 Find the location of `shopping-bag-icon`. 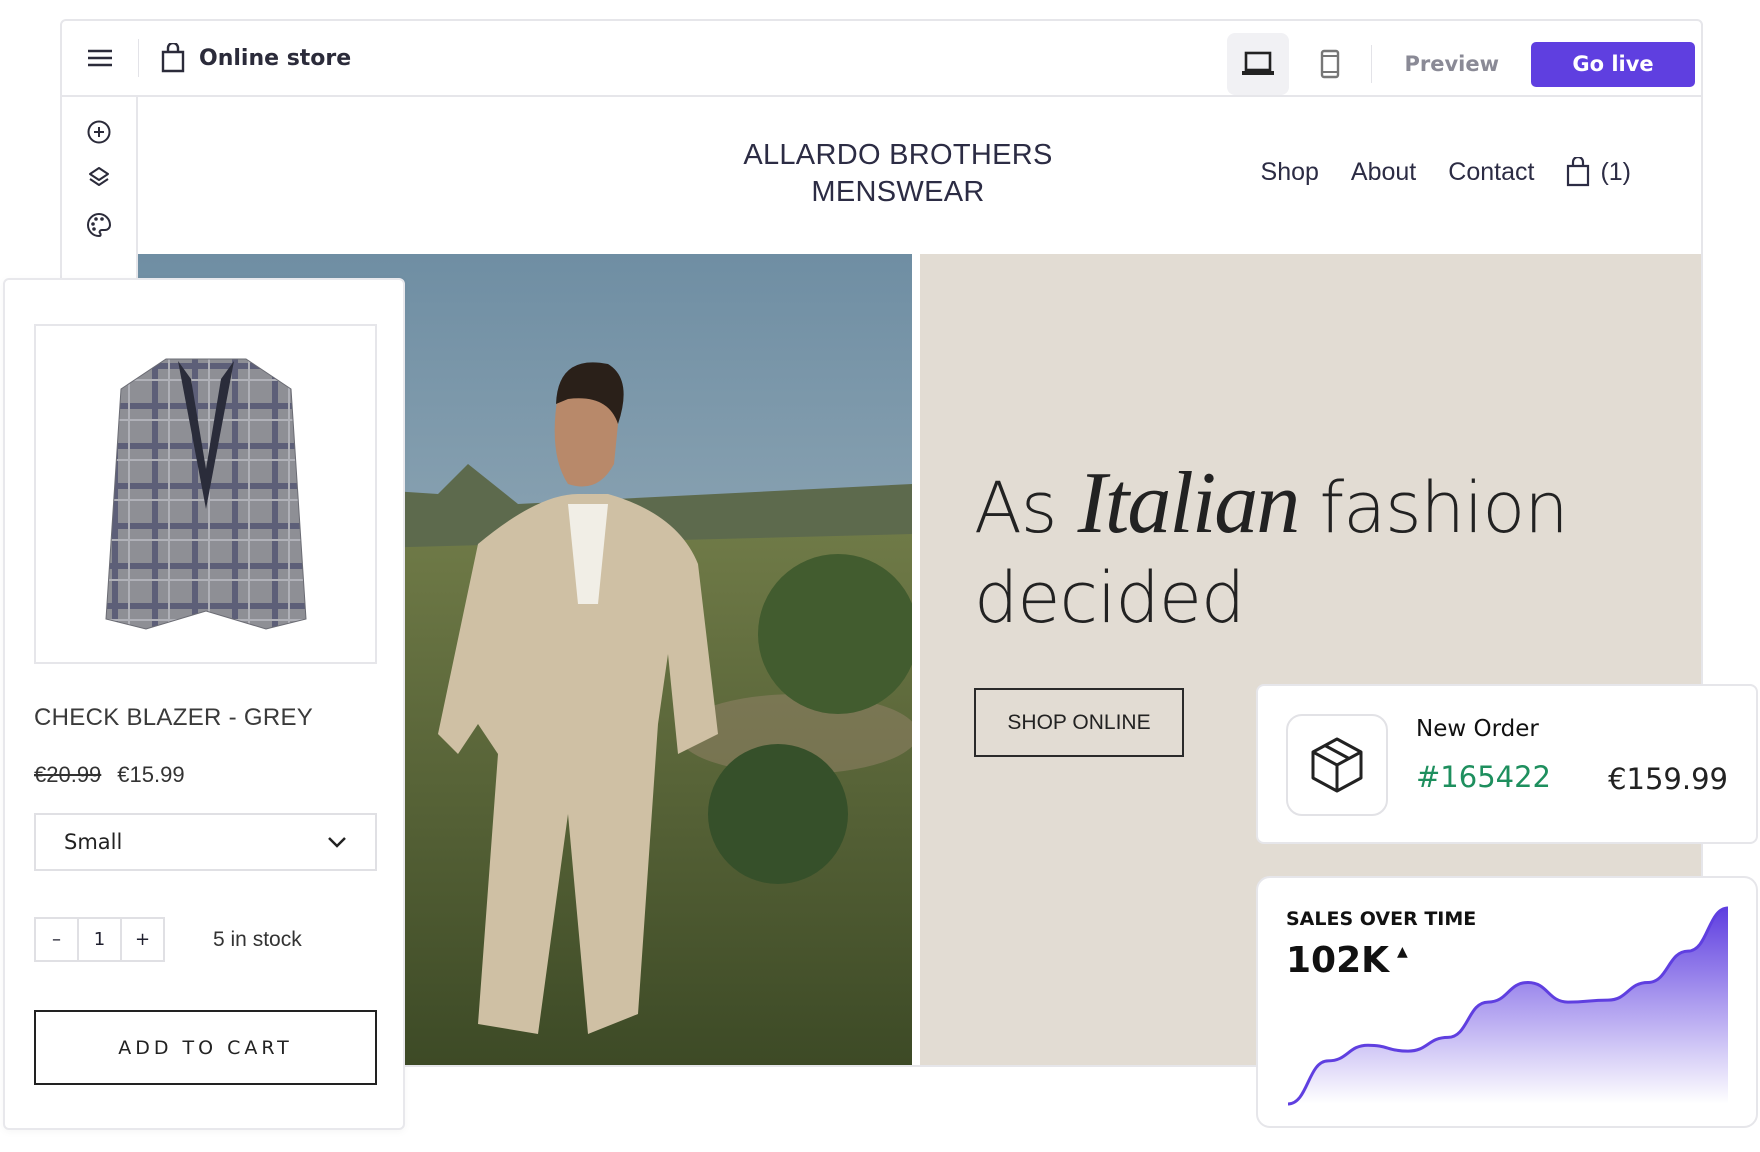

shopping-bag-icon is located at coordinates (173, 58).